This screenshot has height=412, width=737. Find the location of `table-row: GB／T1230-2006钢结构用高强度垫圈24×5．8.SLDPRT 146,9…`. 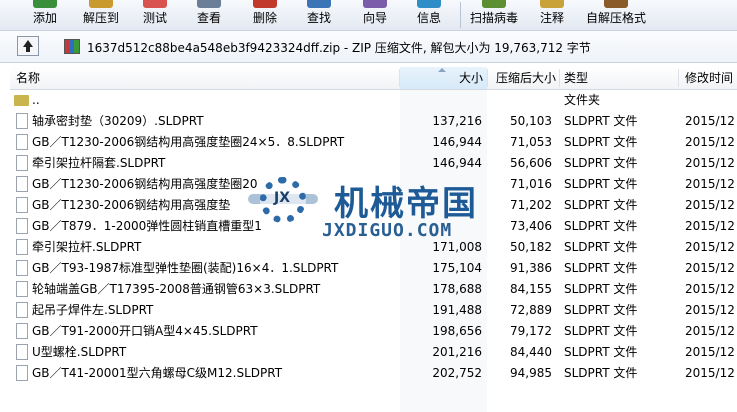

table-row: GB／T1230-2006钢结构用高强度垫圈24×5．8.SLDPRT 146,9… is located at coordinates (373, 142).